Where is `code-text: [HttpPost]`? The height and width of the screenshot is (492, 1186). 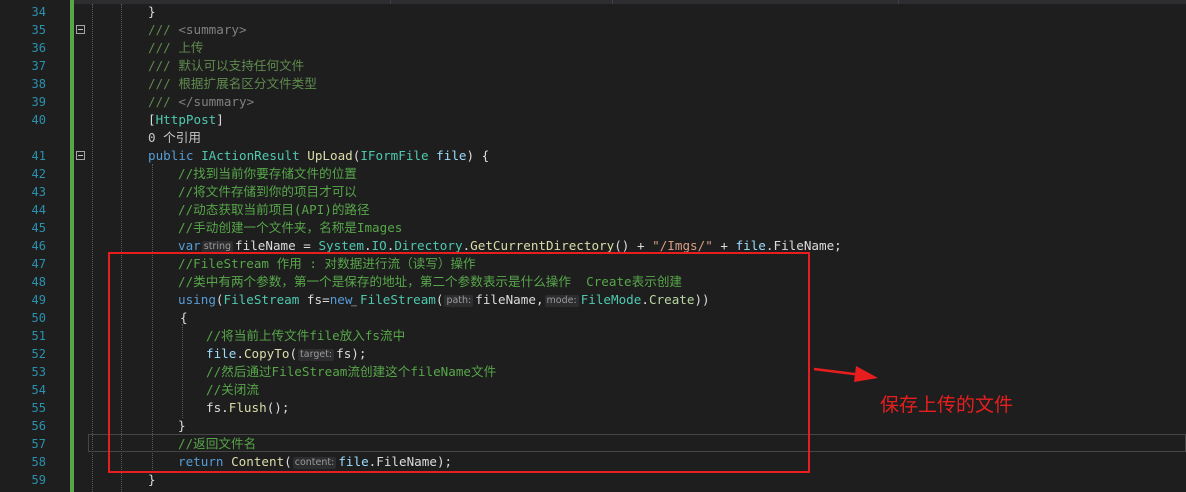
code-text: [HttpPost] is located at coordinates (186, 120).